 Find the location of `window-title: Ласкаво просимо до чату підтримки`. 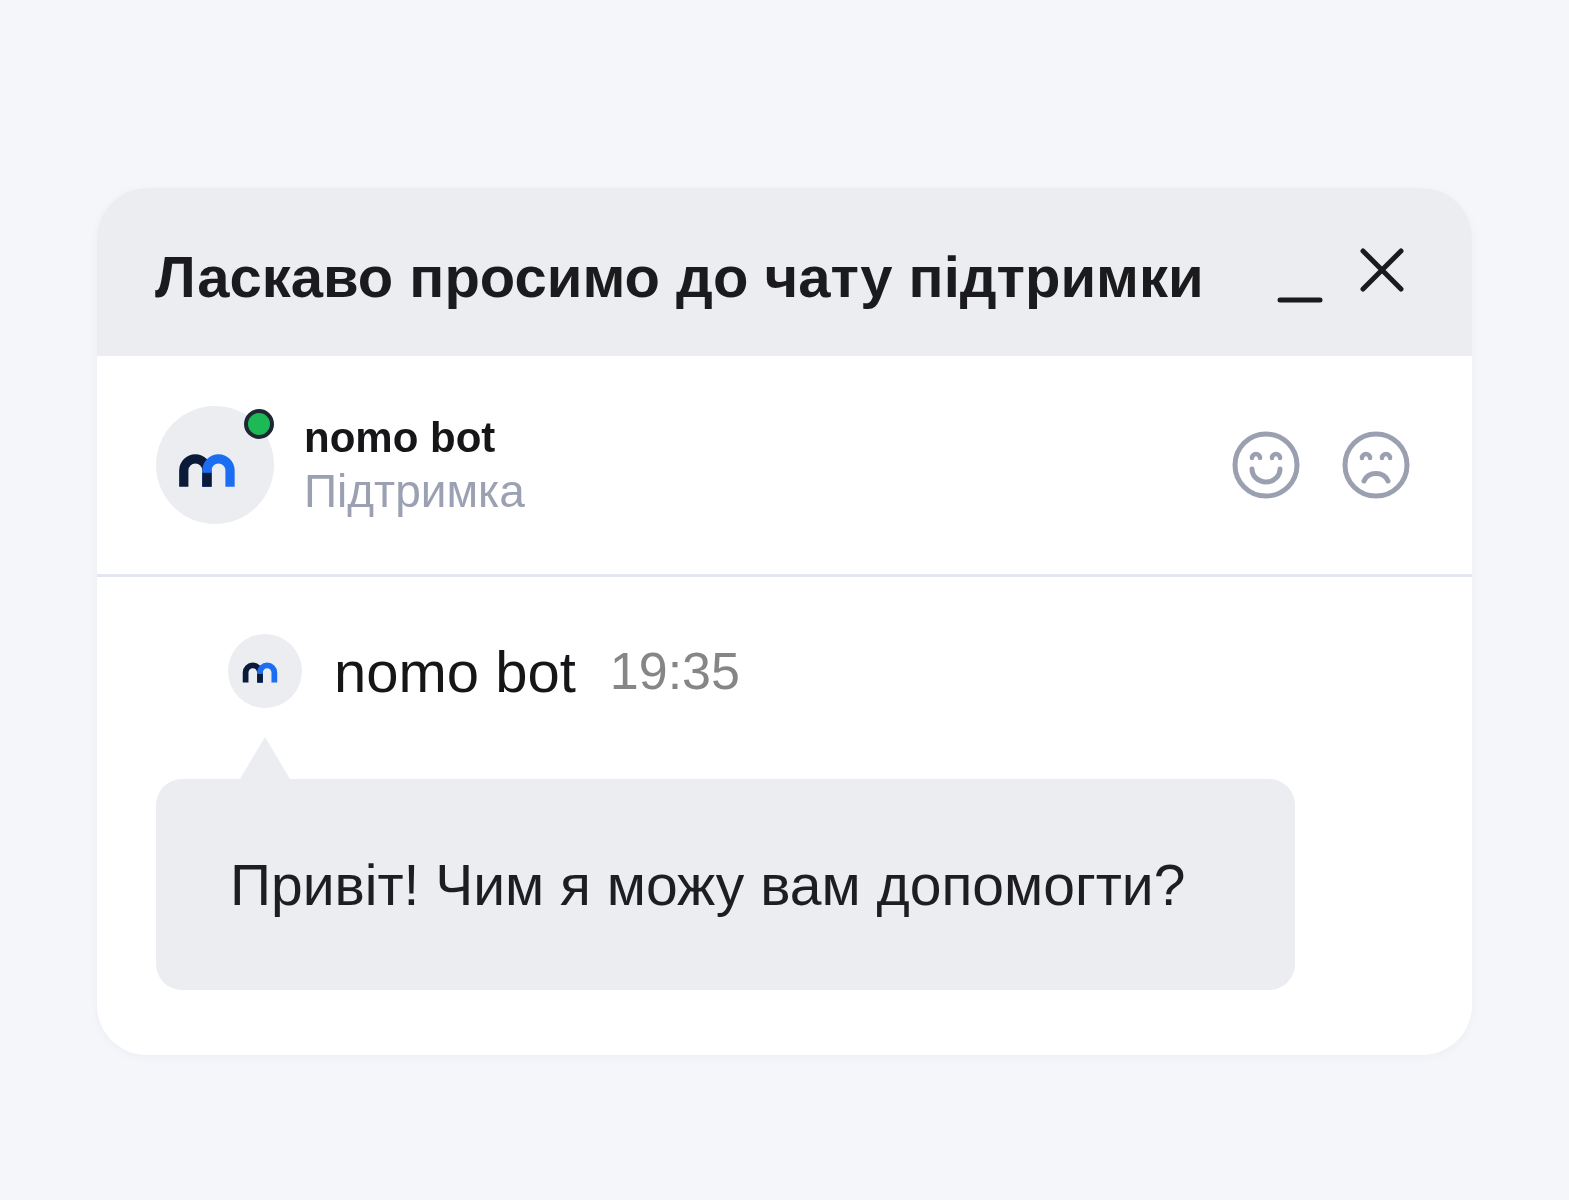

window-title: Ласкаво просимо до чату підтримки is located at coordinates (680, 276).